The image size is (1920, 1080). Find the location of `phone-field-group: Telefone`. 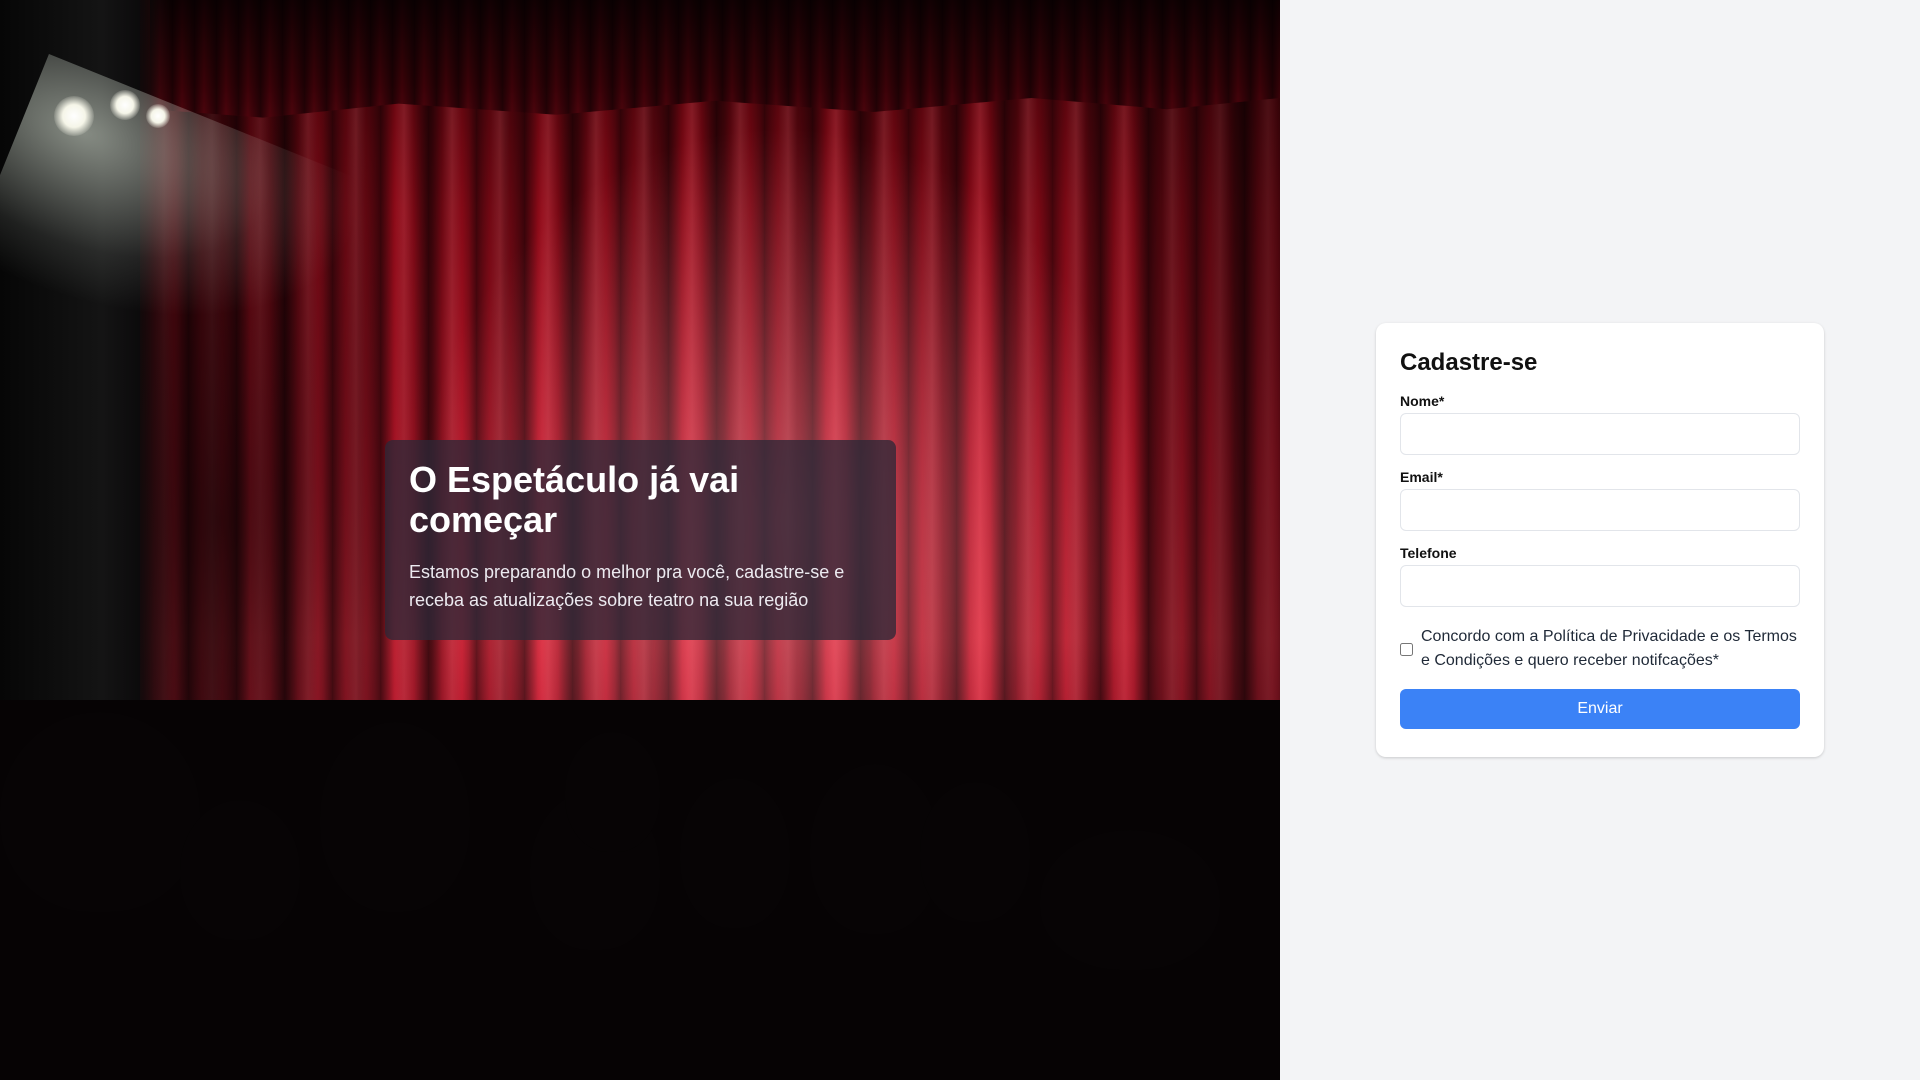

phone-field-group: Telefone is located at coordinates (1600, 576).